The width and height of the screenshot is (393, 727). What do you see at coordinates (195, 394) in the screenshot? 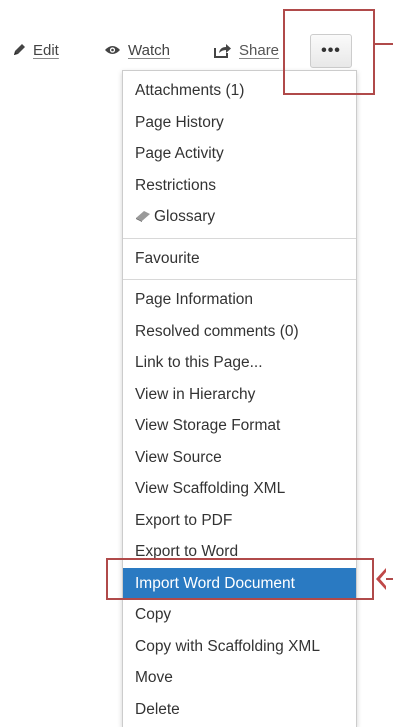
I see `menu-item-label: View in Hierarchy` at bounding box center [195, 394].